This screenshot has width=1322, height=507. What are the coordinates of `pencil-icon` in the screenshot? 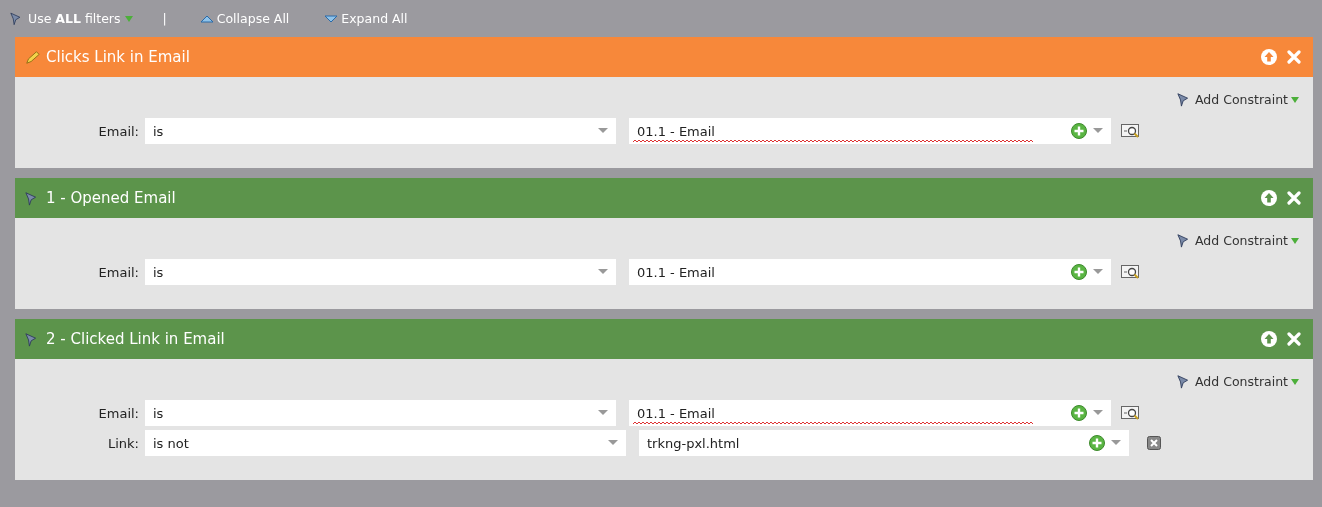 It's located at (32, 57).